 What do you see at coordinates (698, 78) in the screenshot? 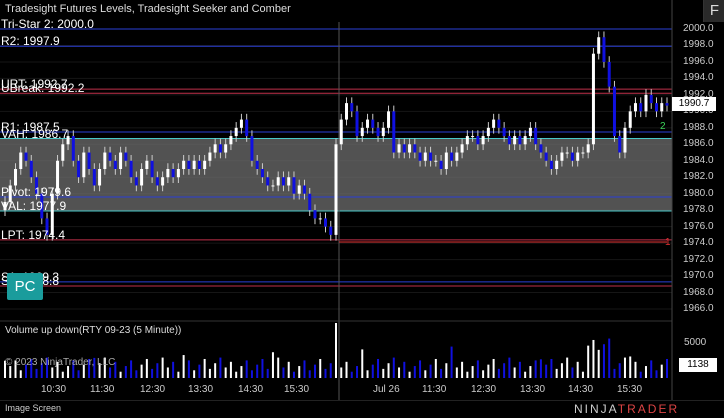
I see `price-tick: 1994.0` at bounding box center [698, 78].